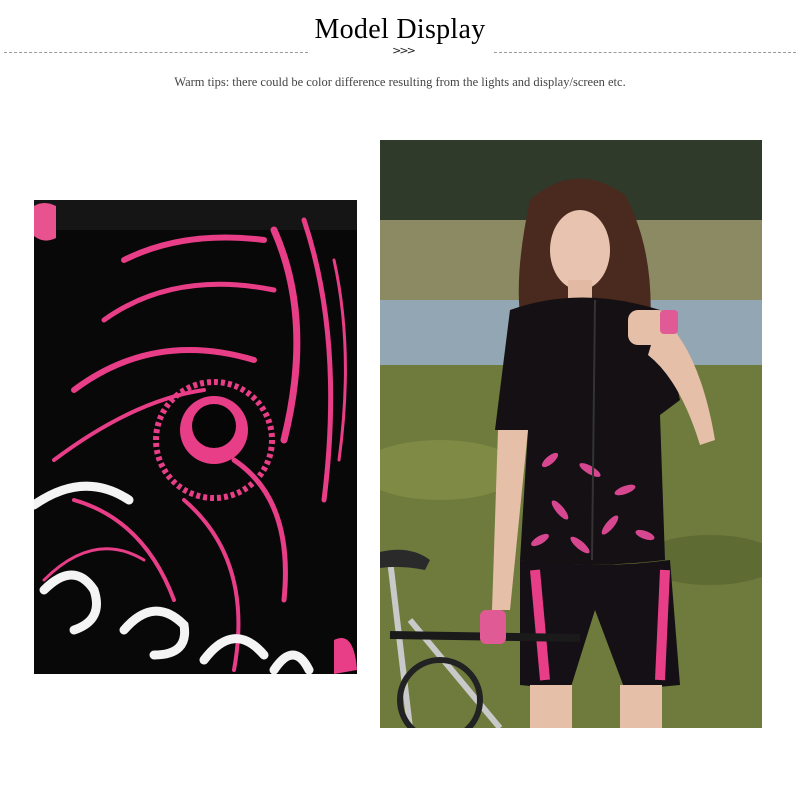 This screenshot has height=800, width=800. Describe the element at coordinates (645, 52) in the screenshot. I see `divider-right` at that location.